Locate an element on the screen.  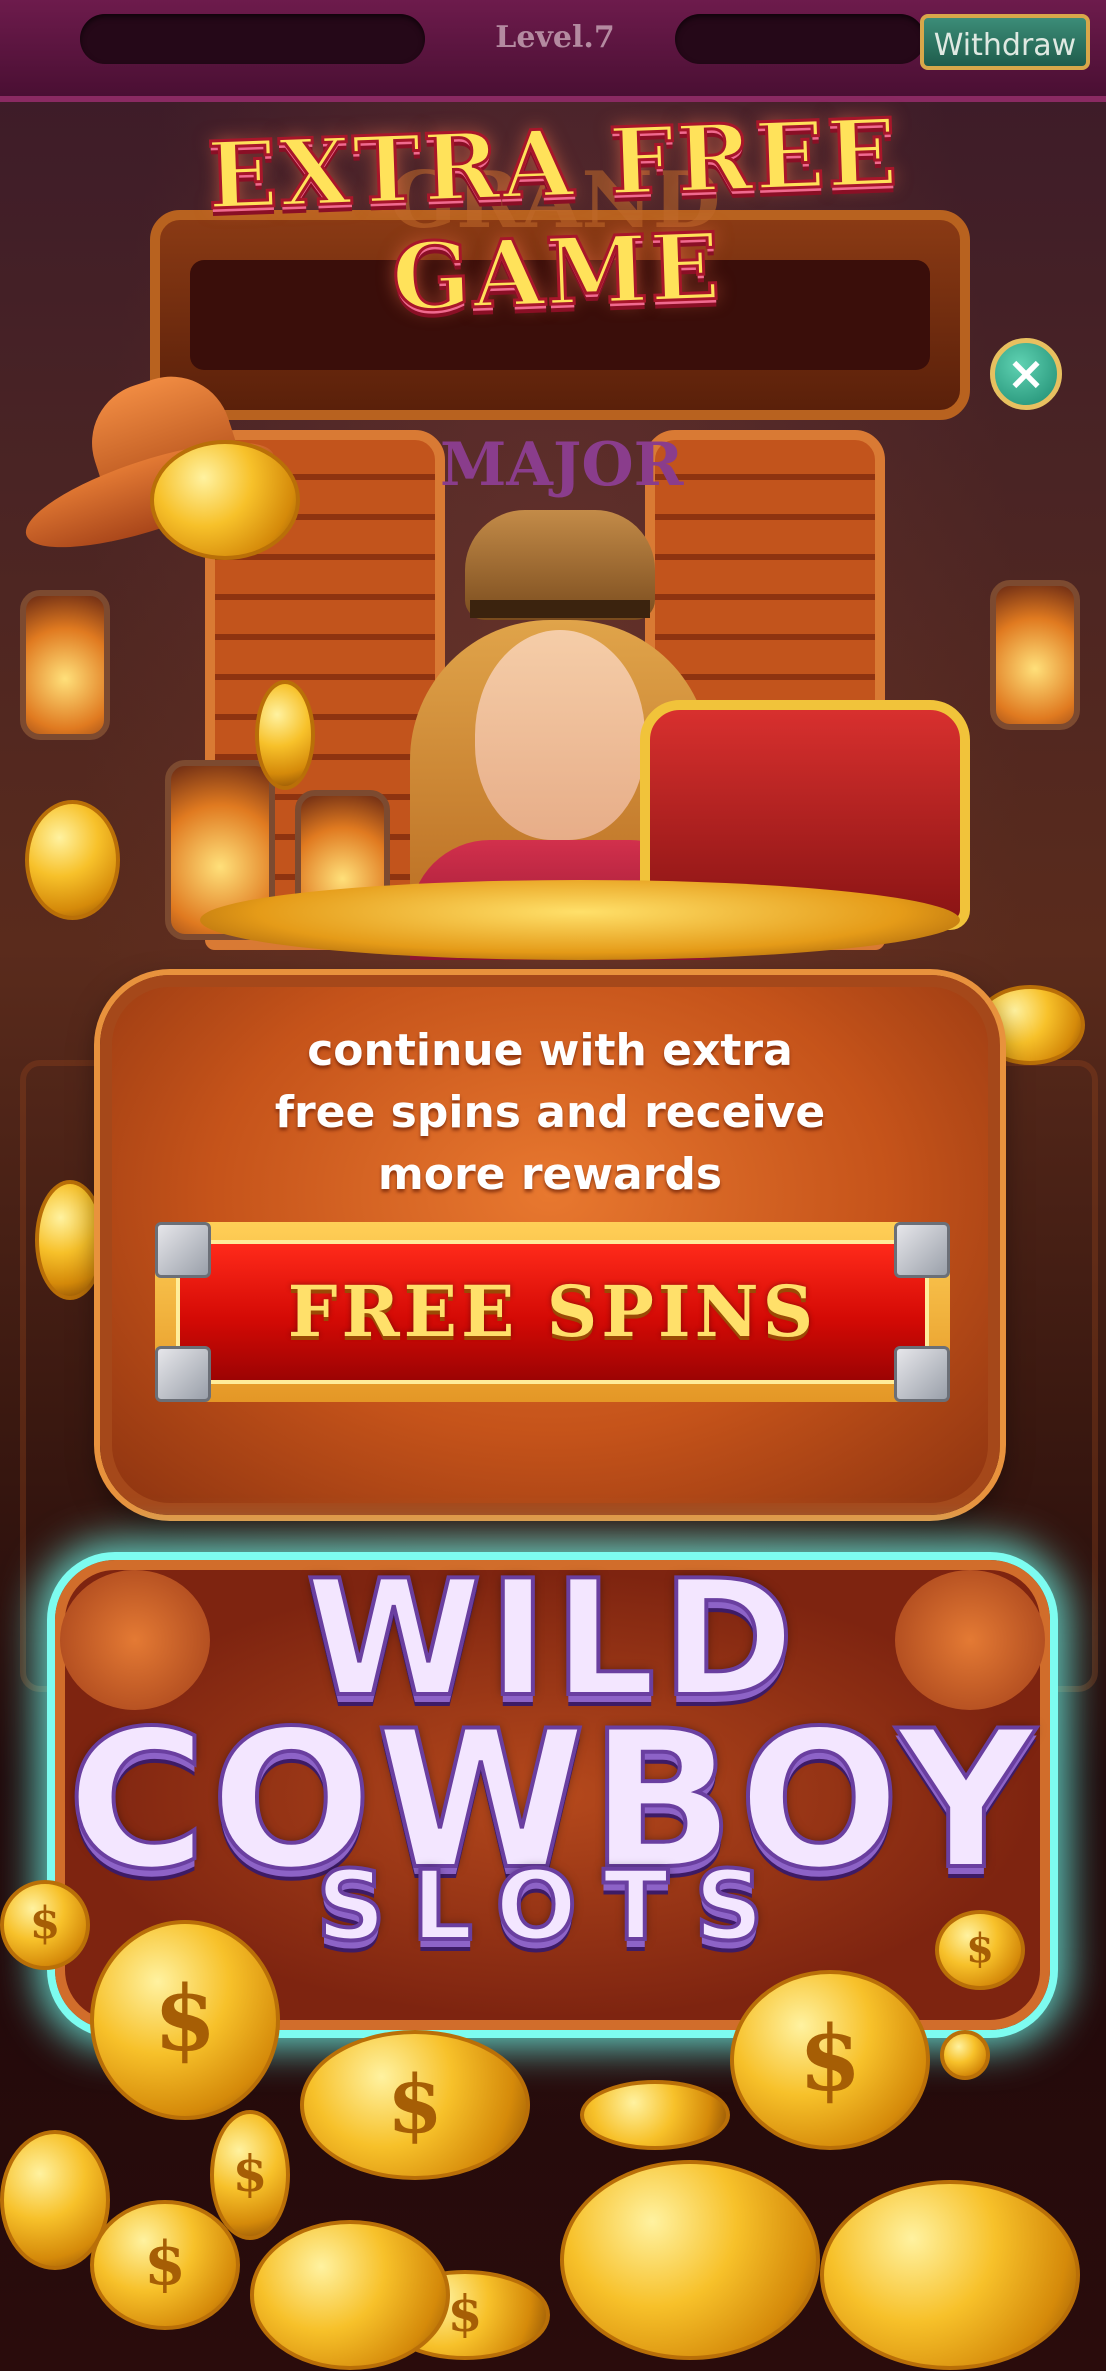
coin-balance-slot is located at coordinates (252, 39).